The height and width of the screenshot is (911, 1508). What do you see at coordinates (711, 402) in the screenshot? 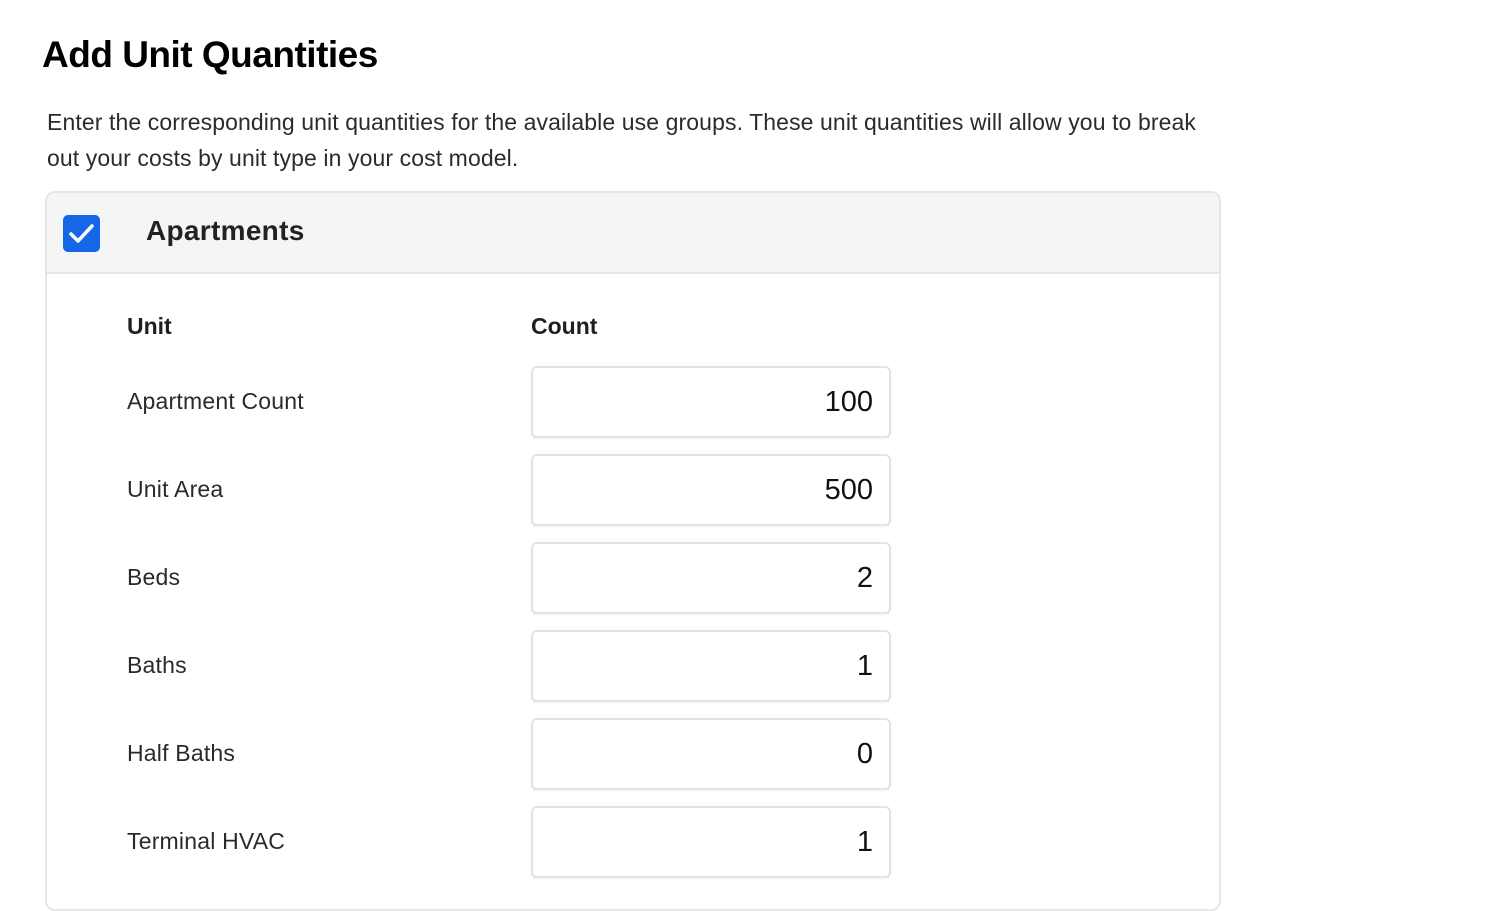
I see `apartment-count-input` at bounding box center [711, 402].